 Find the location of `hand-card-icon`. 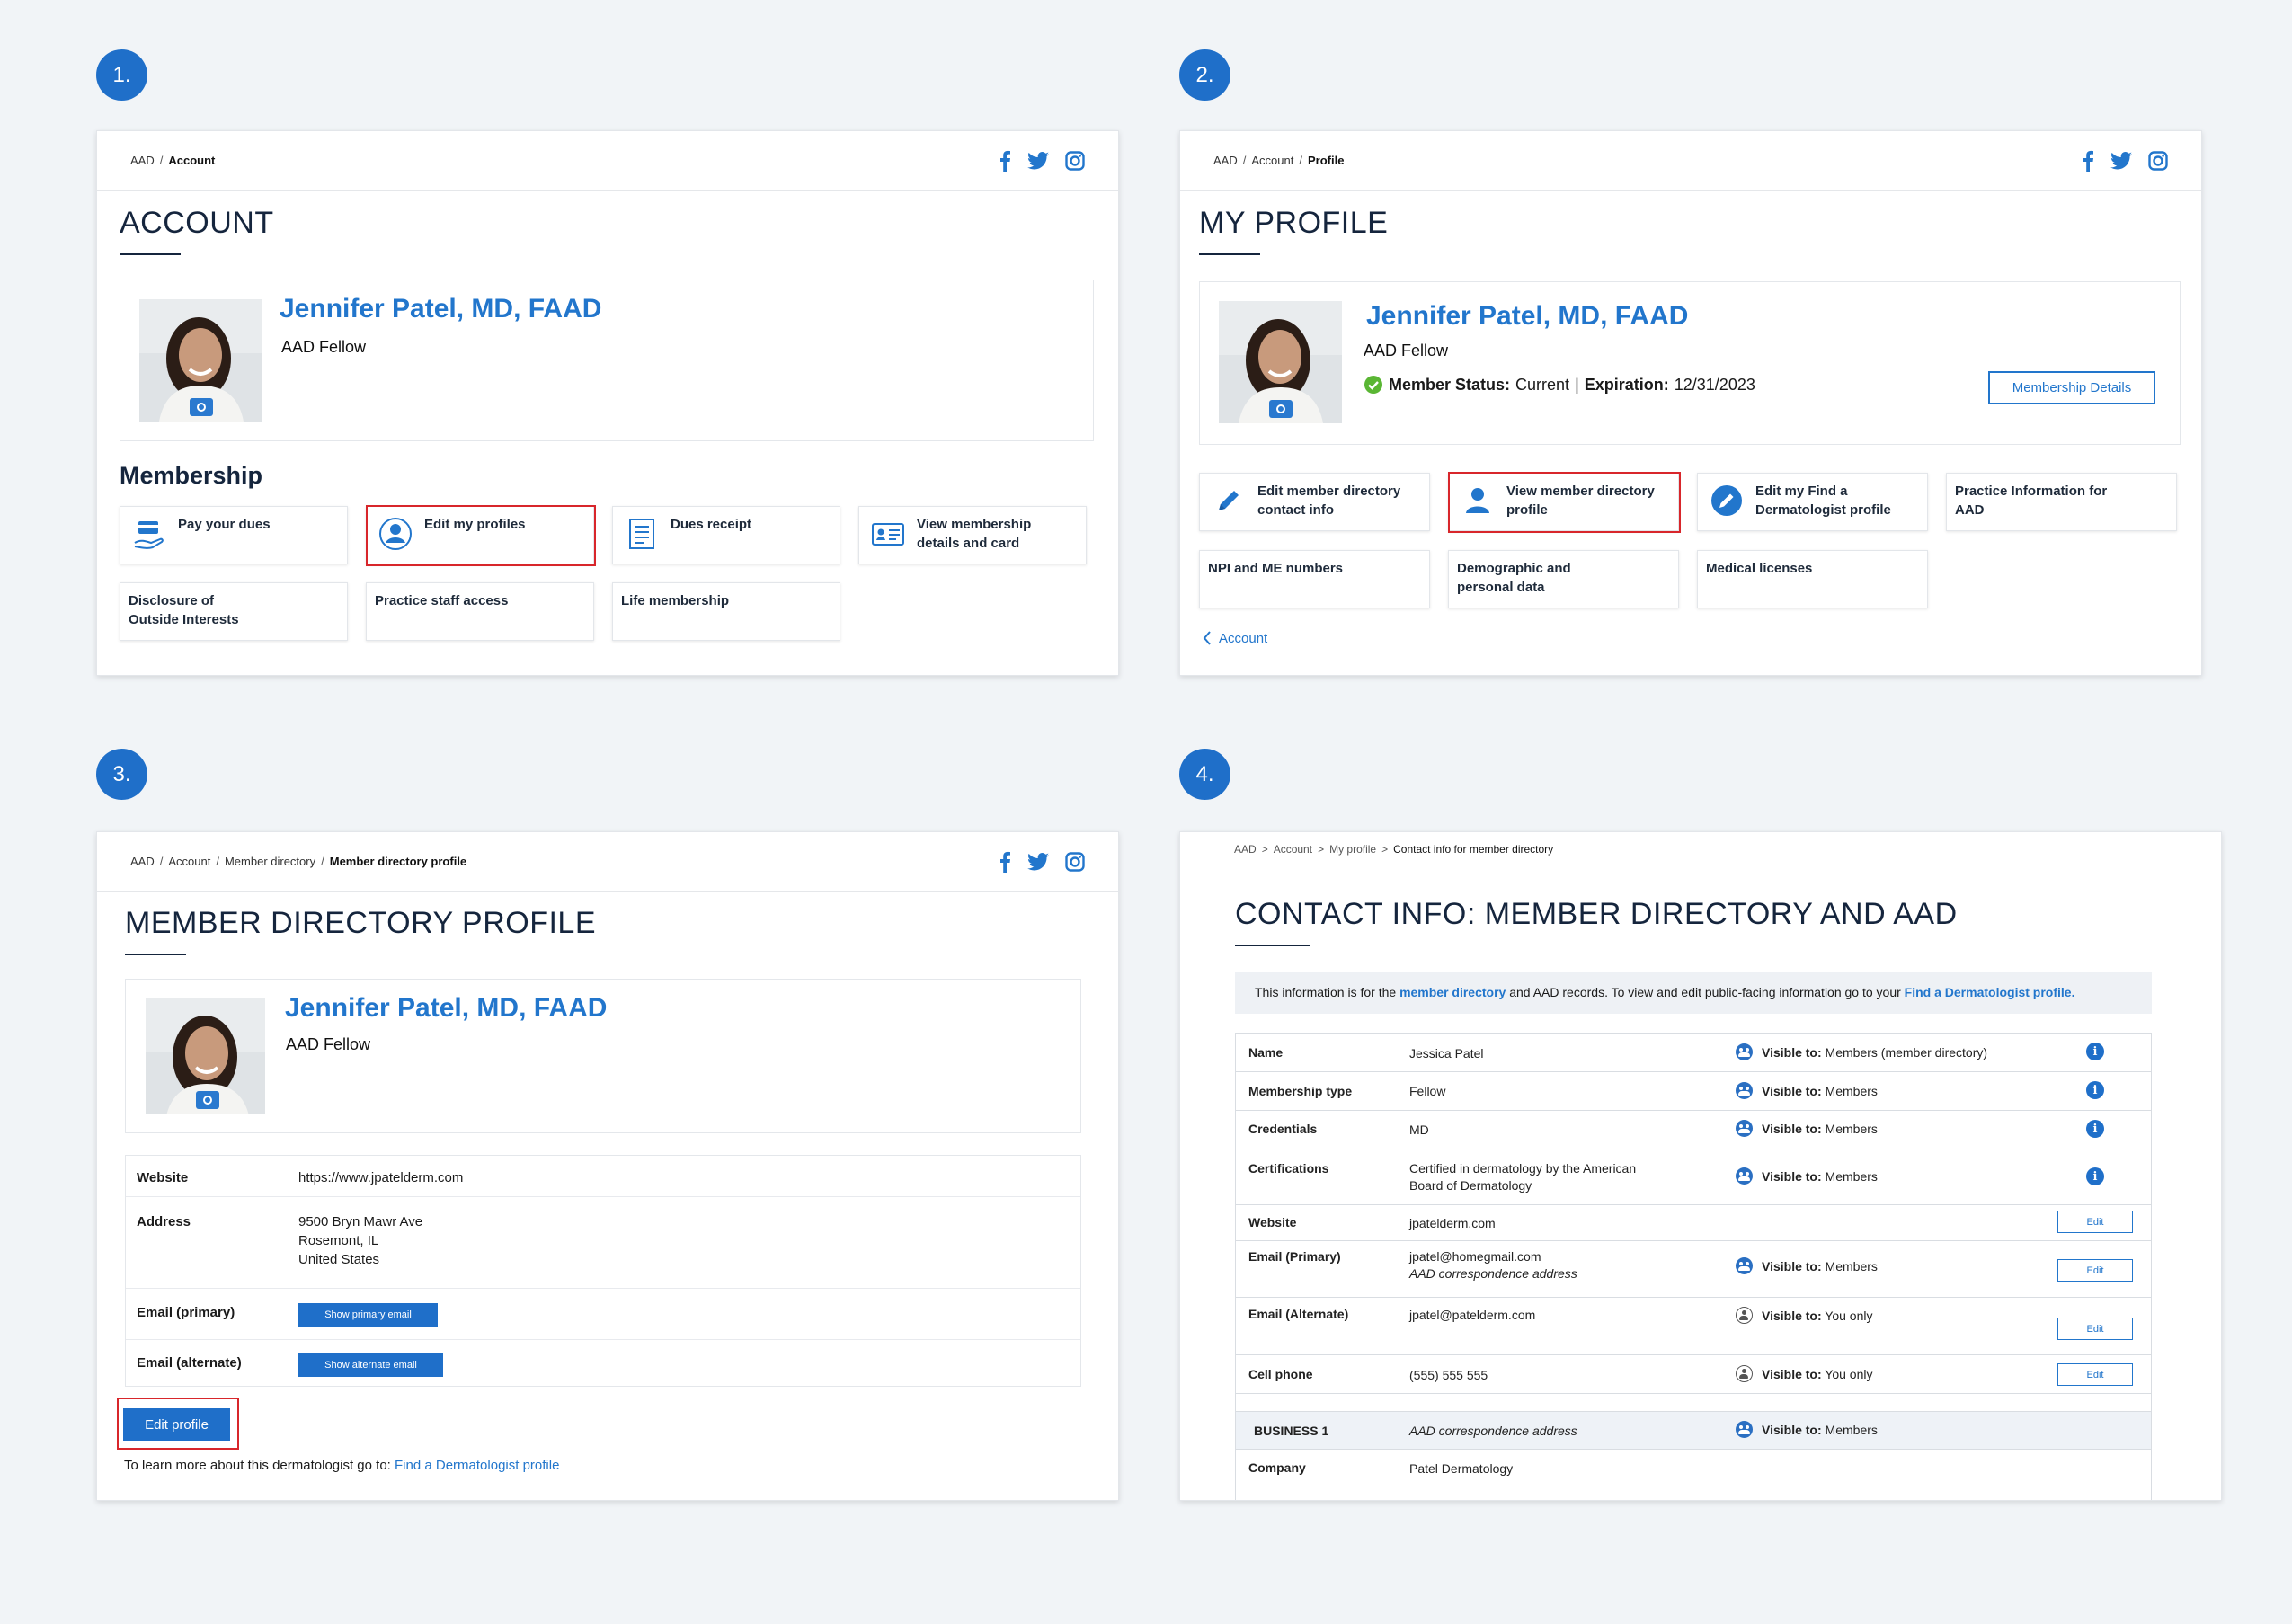

hand-card-icon is located at coordinates (149, 535).